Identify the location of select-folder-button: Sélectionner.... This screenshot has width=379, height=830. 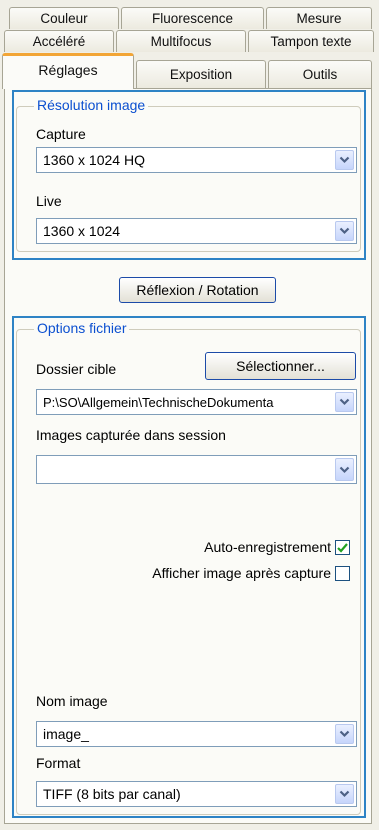
(280, 366).